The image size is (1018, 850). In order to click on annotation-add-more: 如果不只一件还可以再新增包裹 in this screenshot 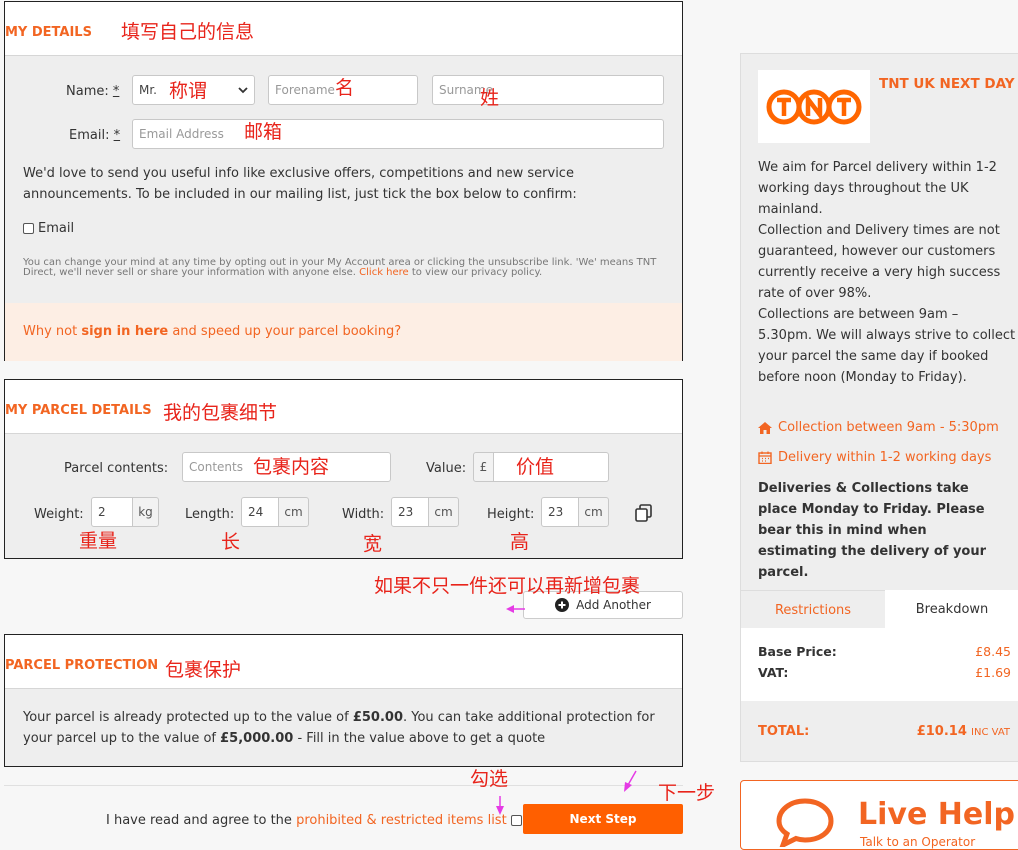, I will do `click(507, 586)`.